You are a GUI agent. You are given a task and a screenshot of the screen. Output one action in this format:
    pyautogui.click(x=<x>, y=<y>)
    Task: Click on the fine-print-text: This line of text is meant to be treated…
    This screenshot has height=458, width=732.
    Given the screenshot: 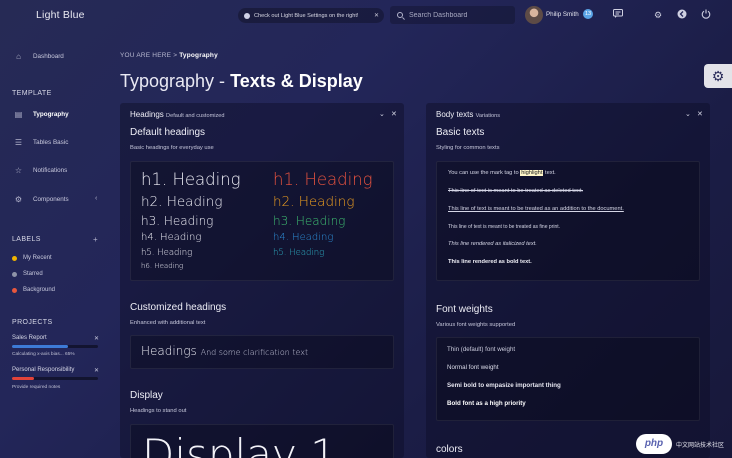 What is the action you would take?
    pyautogui.click(x=504, y=227)
    